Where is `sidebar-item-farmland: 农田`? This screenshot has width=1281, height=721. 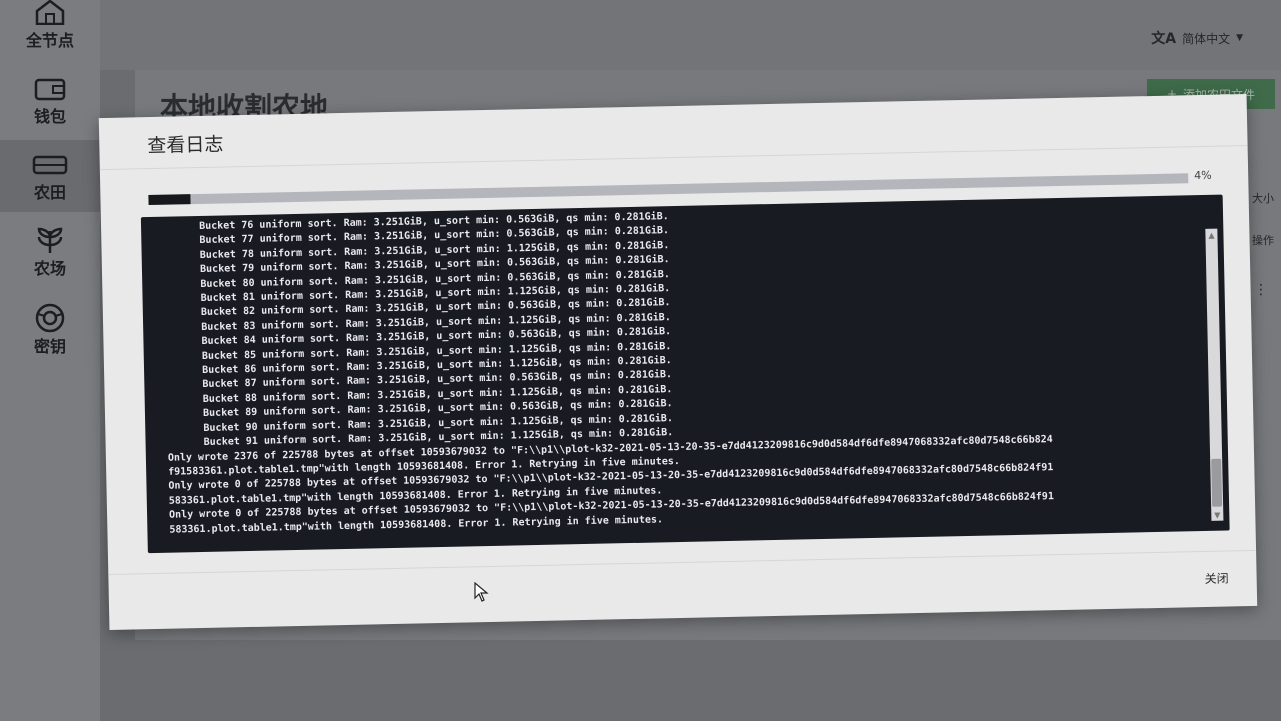
sidebar-item-farmland: 农田 is located at coordinates (50, 176).